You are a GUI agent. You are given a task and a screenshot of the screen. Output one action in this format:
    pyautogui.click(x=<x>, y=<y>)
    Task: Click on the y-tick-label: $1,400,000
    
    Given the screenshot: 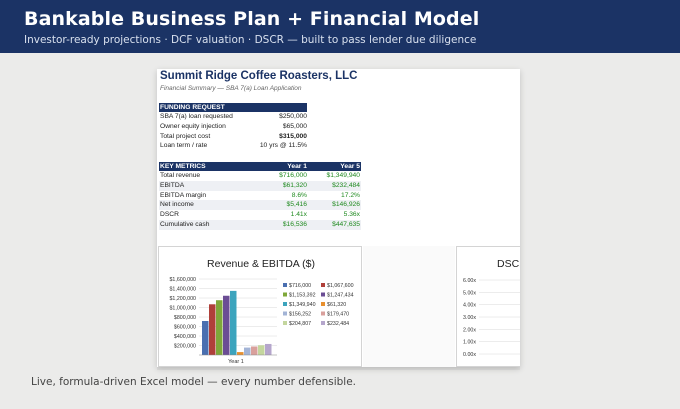 What is the action you would take?
    pyautogui.click(x=182, y=290)
    